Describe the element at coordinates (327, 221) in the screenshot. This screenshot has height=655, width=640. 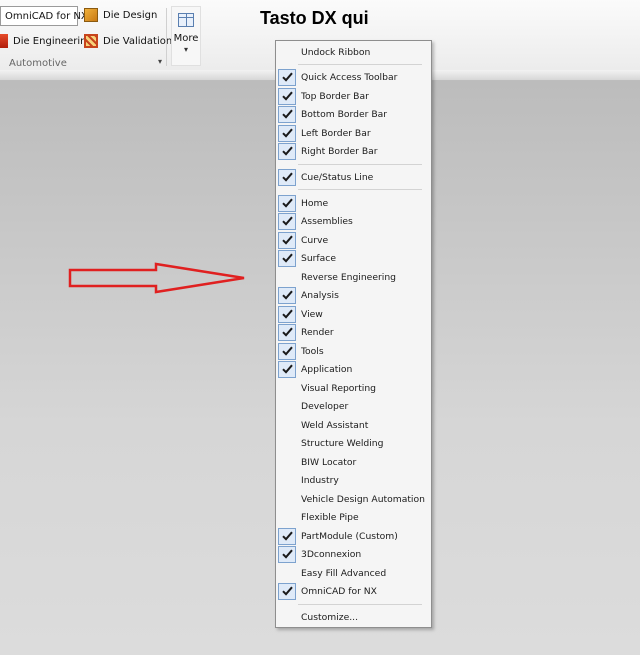
I see `menu-item-label: Assemblies` at that location.